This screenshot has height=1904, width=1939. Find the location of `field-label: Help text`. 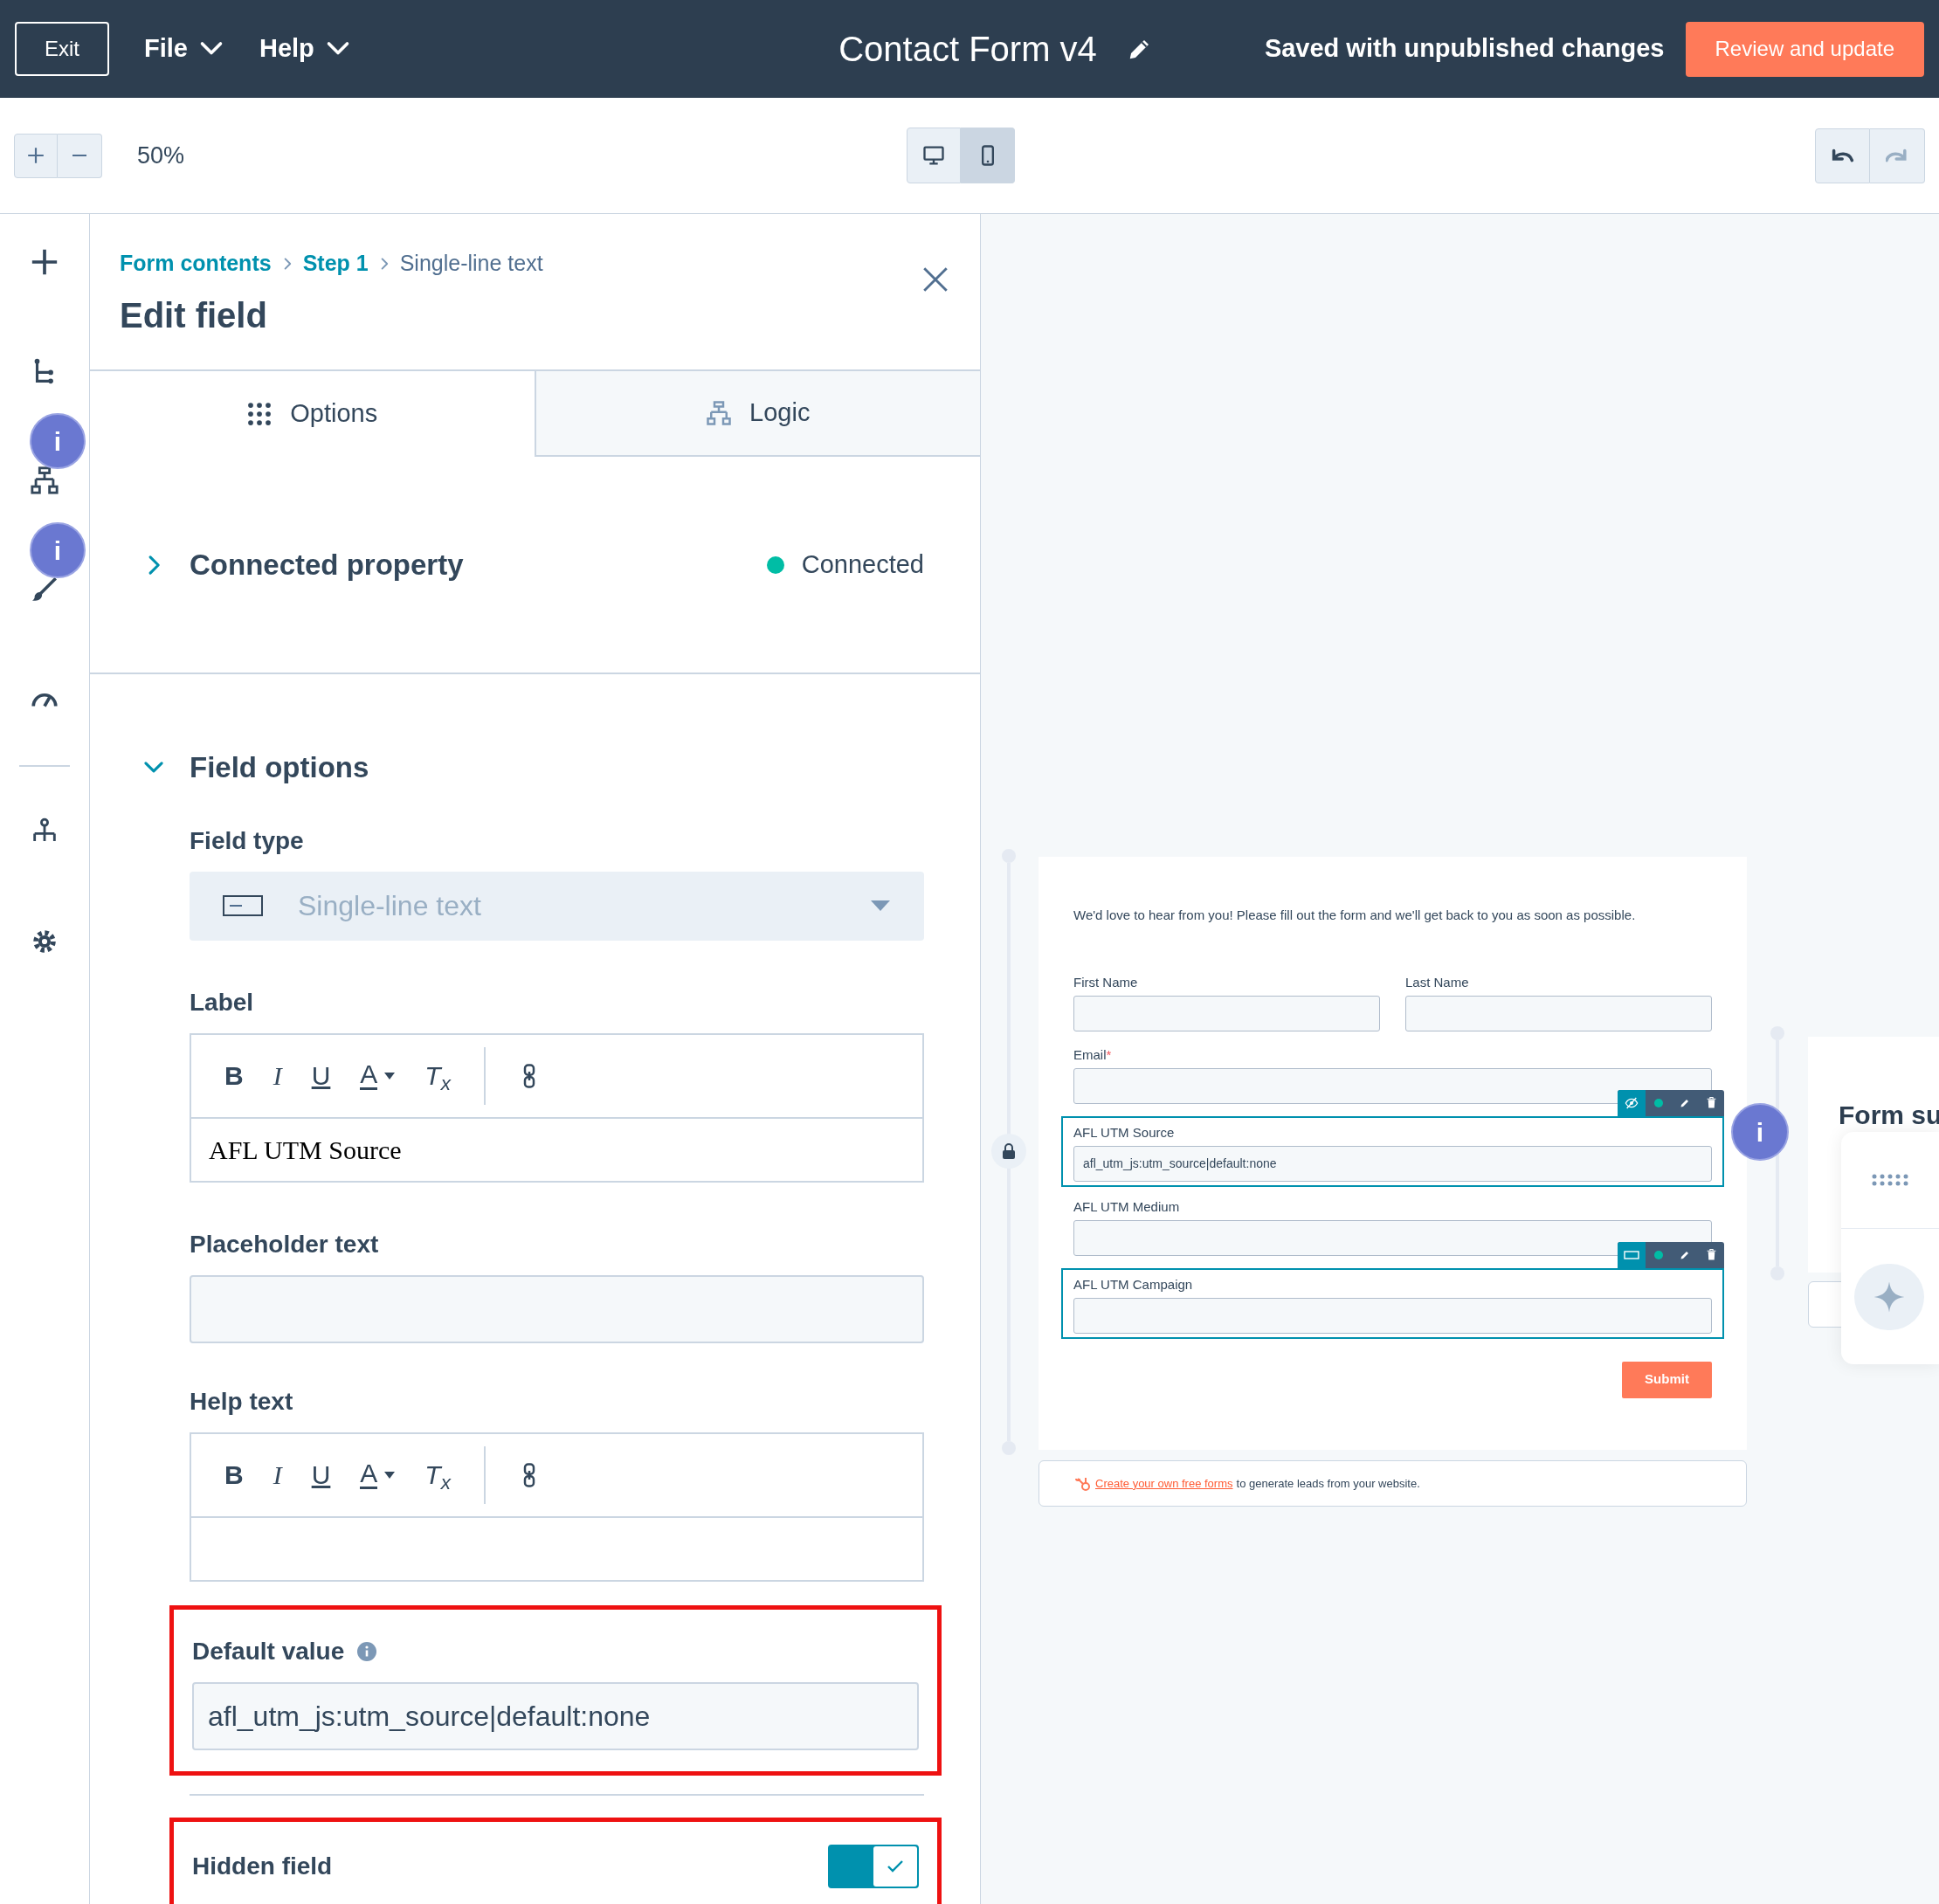

field-label: Help text is located at coordinates (242, 1401).